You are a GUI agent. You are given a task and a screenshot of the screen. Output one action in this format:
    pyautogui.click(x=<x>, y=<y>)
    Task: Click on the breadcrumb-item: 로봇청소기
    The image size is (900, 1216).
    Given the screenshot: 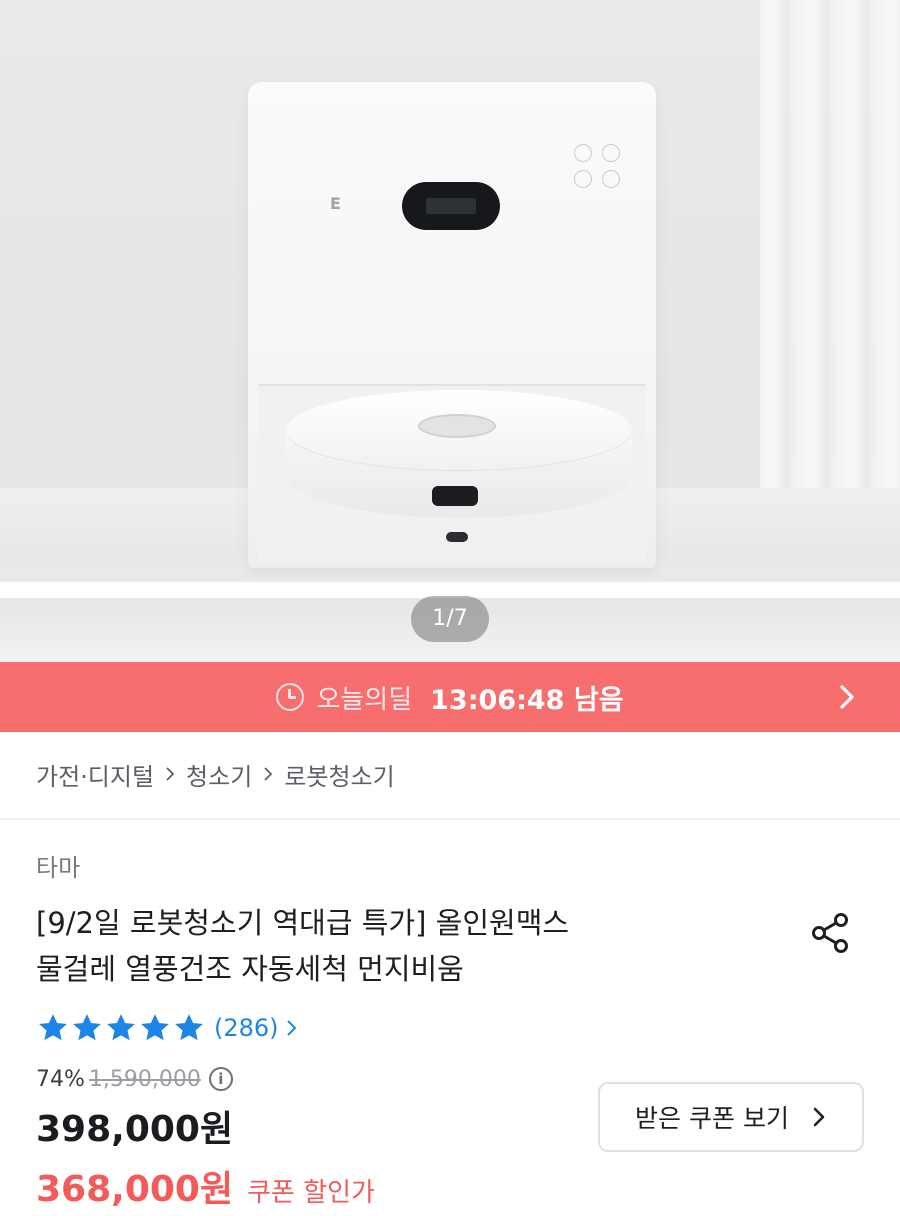 What is the action you would take?
    pyautogui.click(x=339, y=774)
    